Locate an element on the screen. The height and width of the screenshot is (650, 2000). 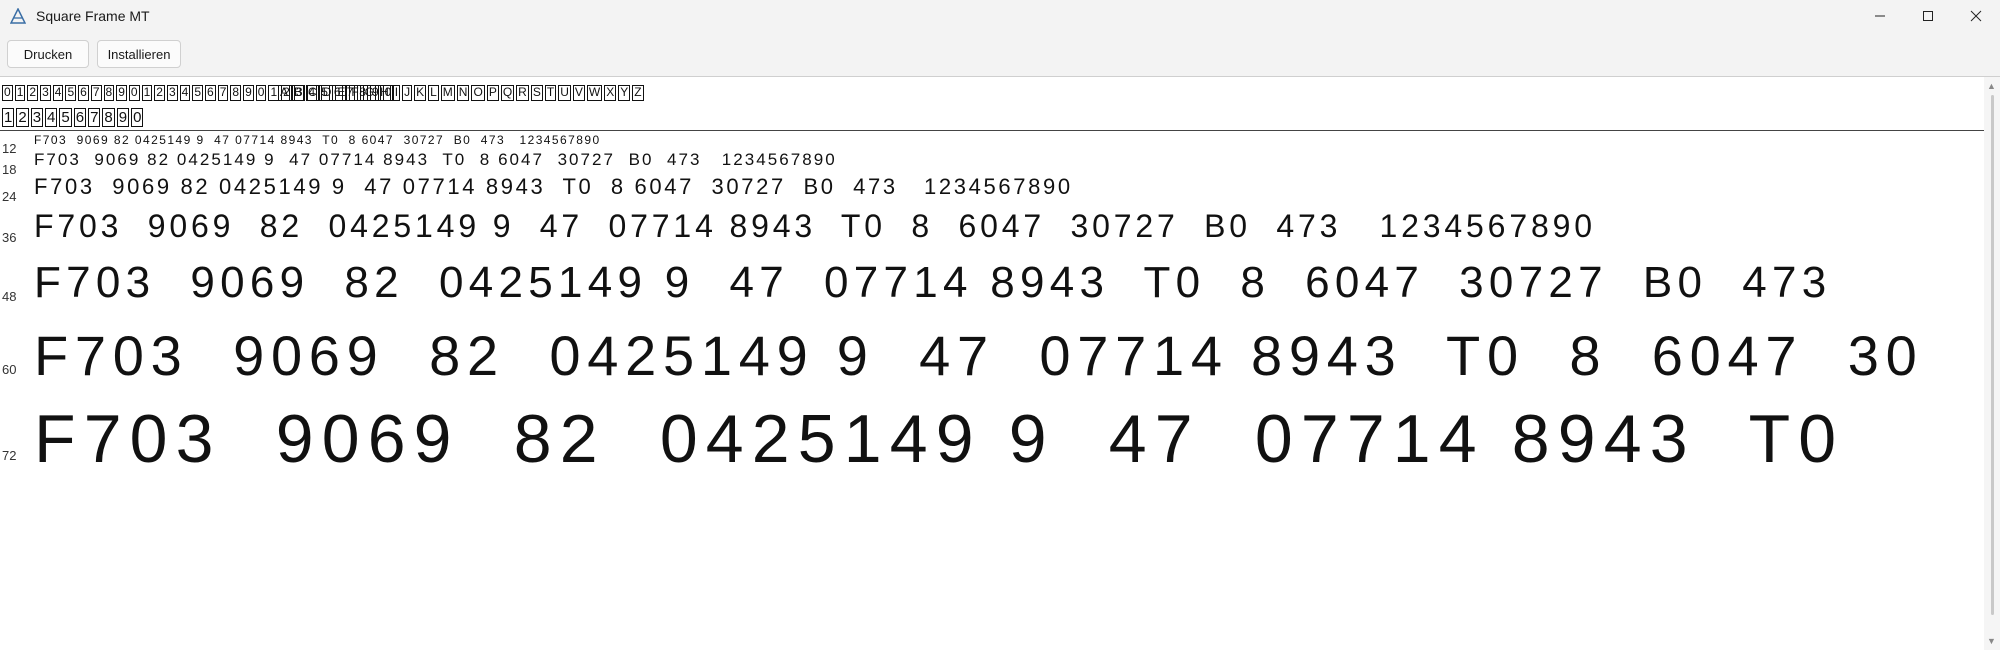
charset-glyph: R is located at coordinates (522, 93).